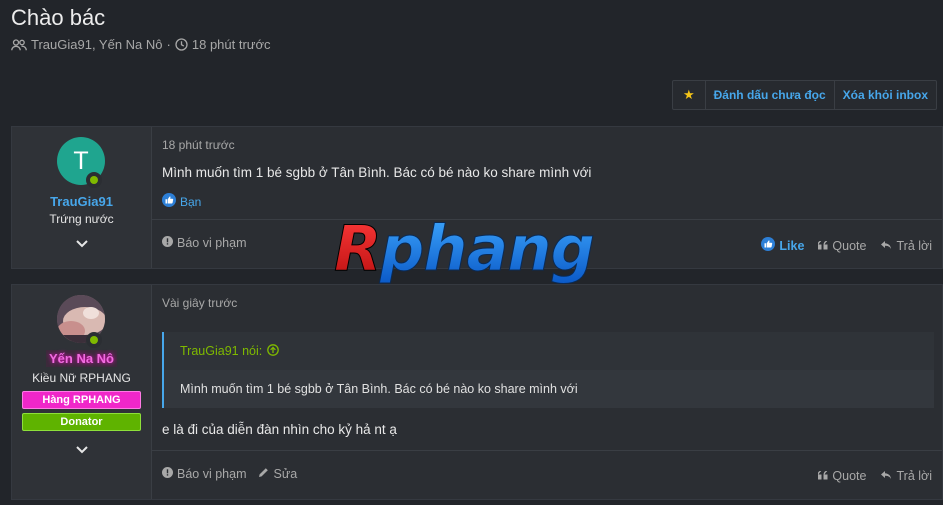 The height and width of the screenshot is (505, 943). Describe the element at coordinates (81, 201) in the screenshot. I see `username: TrauGia91` at that location.